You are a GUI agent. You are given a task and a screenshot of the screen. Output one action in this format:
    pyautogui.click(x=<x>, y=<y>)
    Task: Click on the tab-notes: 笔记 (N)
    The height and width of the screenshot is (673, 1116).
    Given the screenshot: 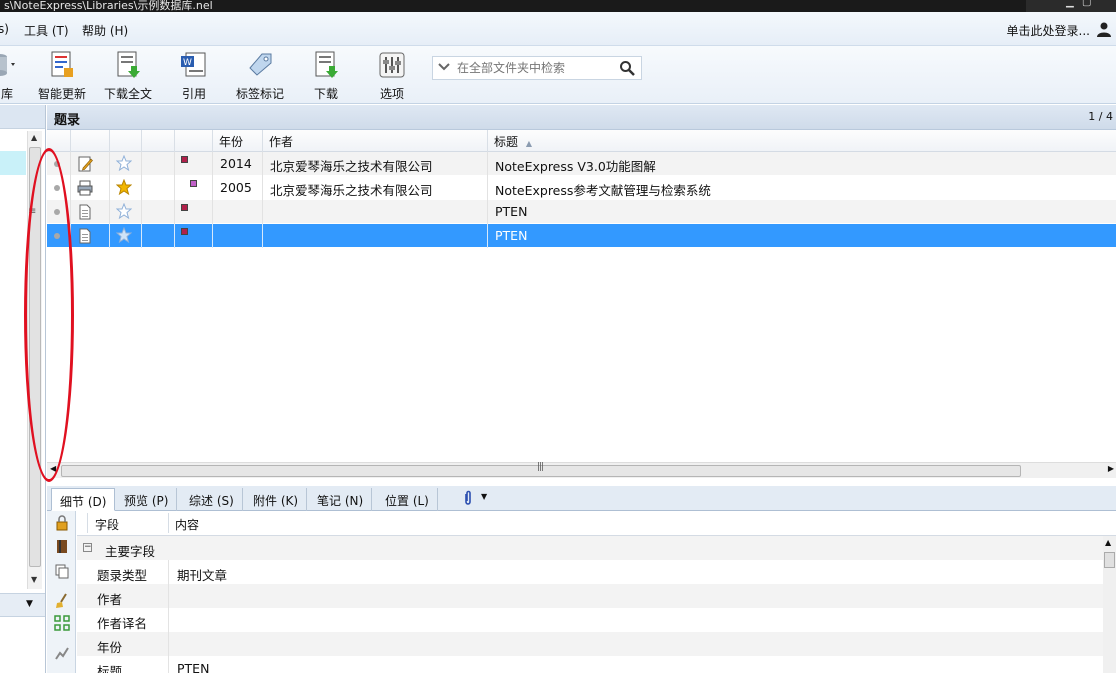 What is the action you would take?
    pyautogui.click(x=341, y=499)
    